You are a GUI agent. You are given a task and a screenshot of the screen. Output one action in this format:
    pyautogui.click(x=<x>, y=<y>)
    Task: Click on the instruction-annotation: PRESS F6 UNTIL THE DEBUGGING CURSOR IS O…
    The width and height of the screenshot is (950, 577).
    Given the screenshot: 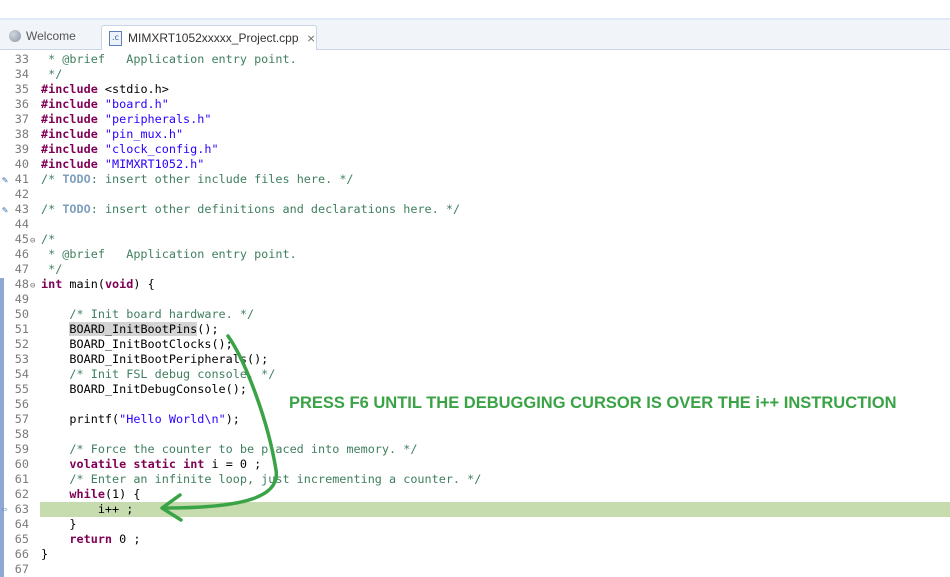 What is the action you would take?
    pyautogui.click(x=593, y=403)
    